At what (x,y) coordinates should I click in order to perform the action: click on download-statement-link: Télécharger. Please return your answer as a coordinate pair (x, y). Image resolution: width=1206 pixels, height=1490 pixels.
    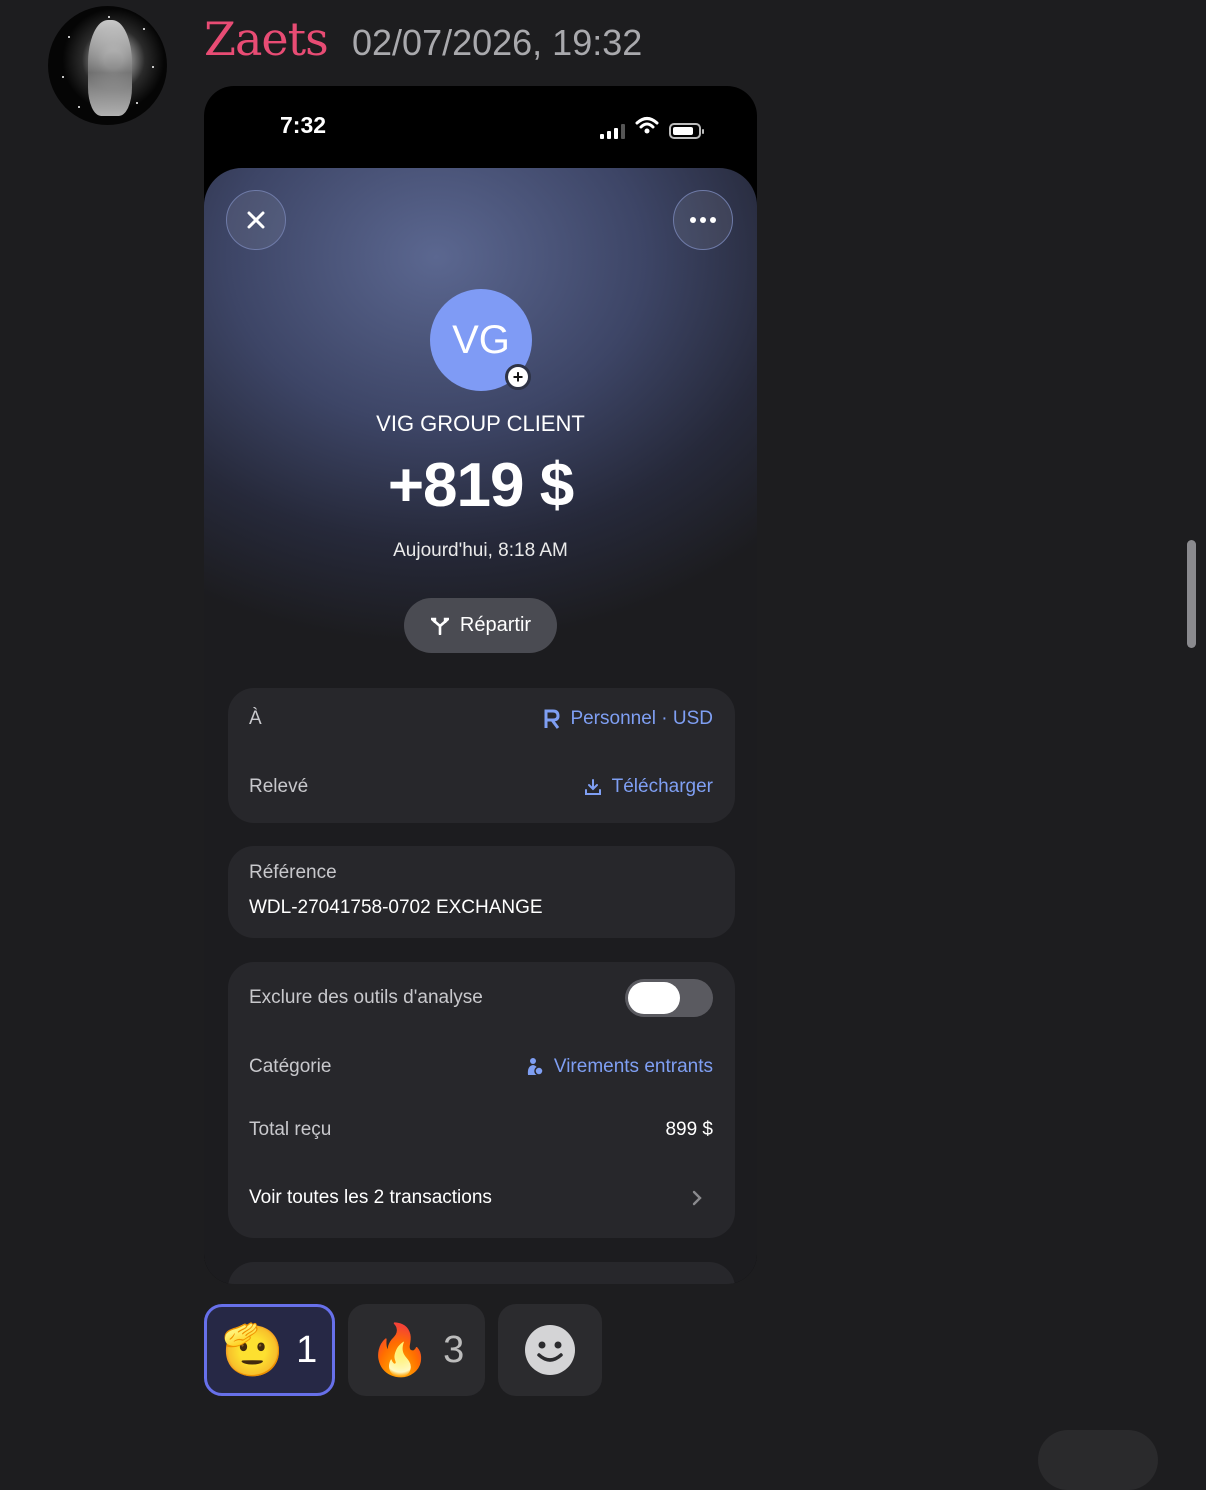
    Looking at the image, I should click on (648, 787).